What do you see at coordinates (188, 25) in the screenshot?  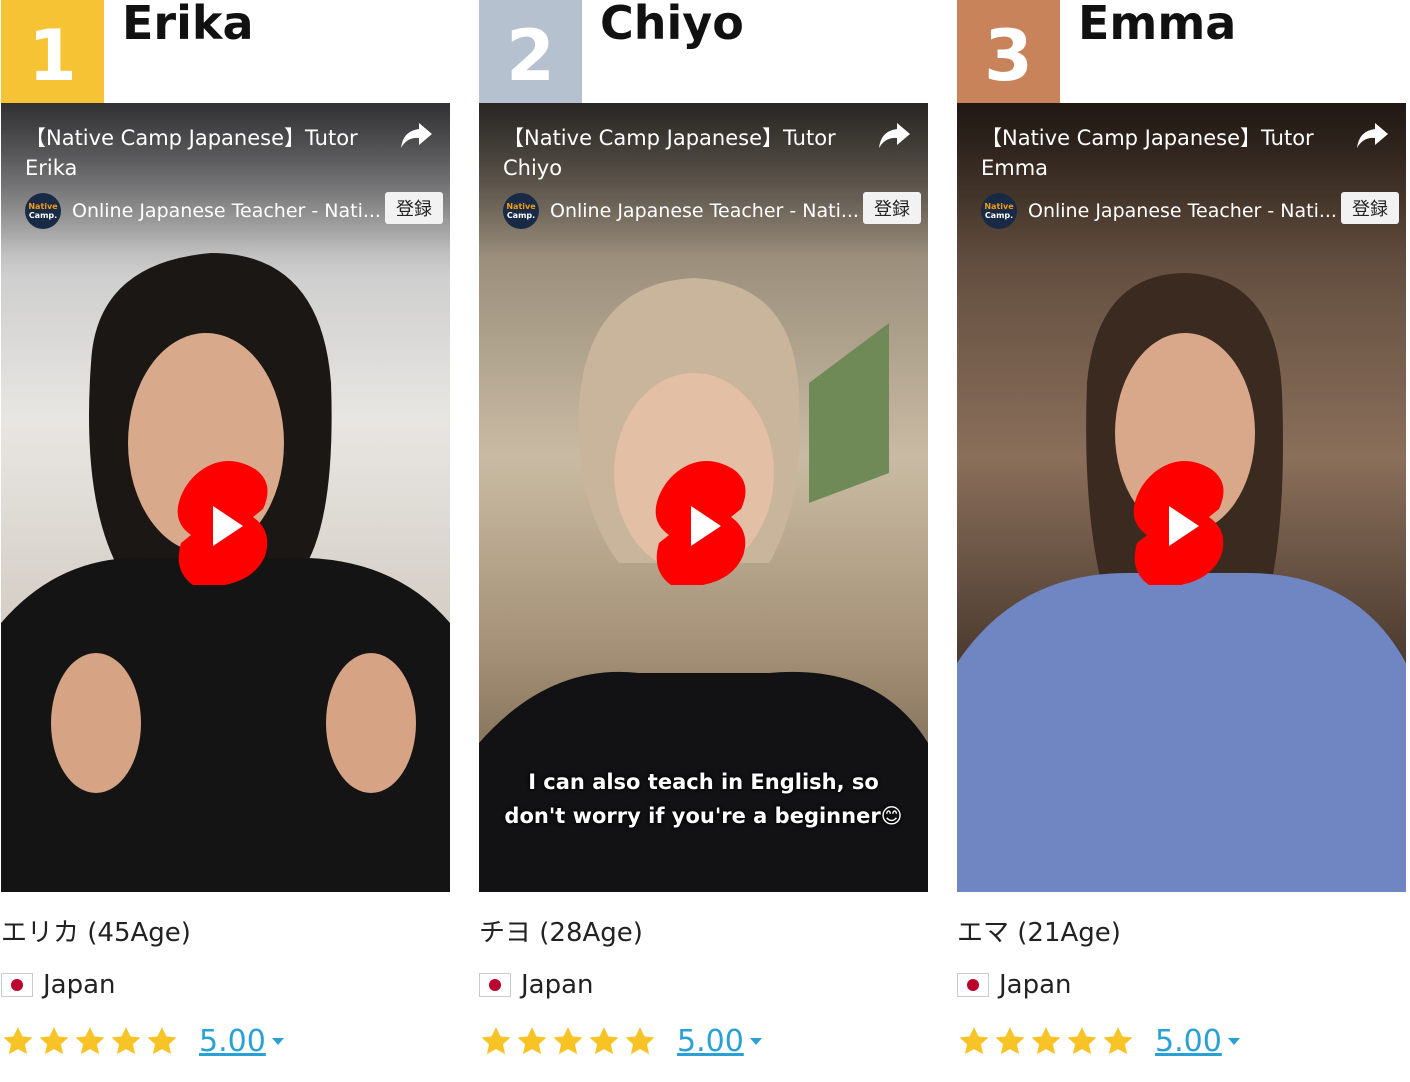 I see `tutor-name: Erika` at bounding box center [188, 25].